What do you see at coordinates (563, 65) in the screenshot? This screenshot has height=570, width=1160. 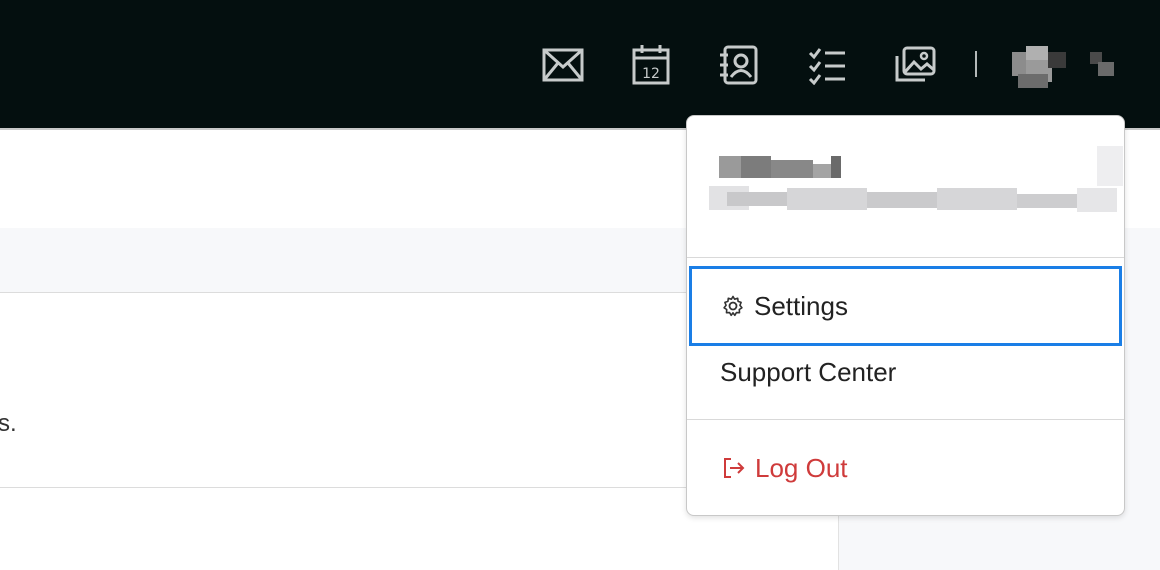 I see `mail-icon` at bounding box center [563, 65].